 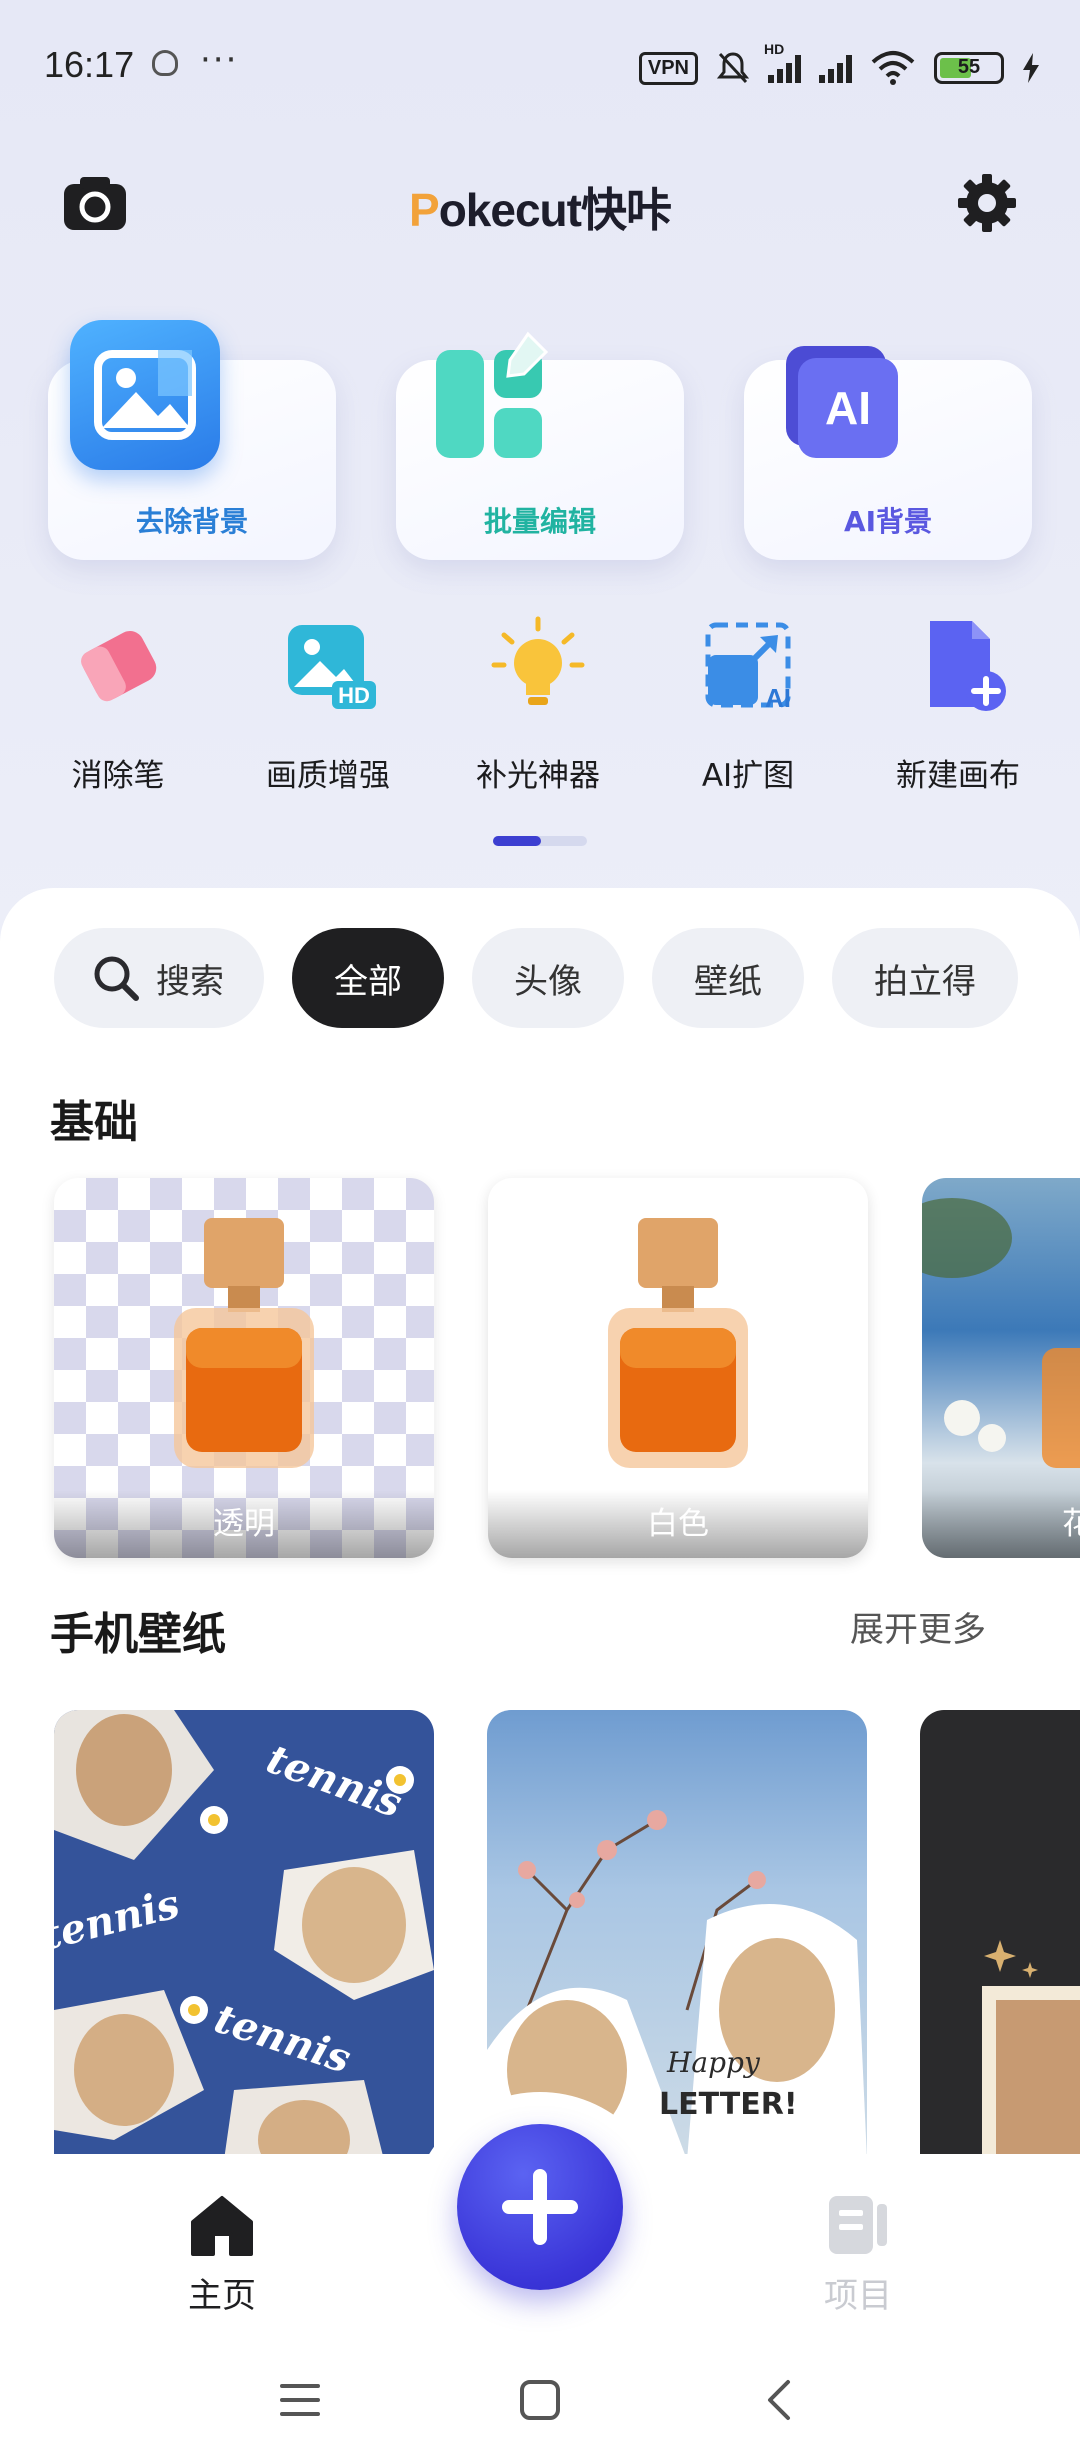 I want to click on status-time: 16:17, so click(x=89, y=64).